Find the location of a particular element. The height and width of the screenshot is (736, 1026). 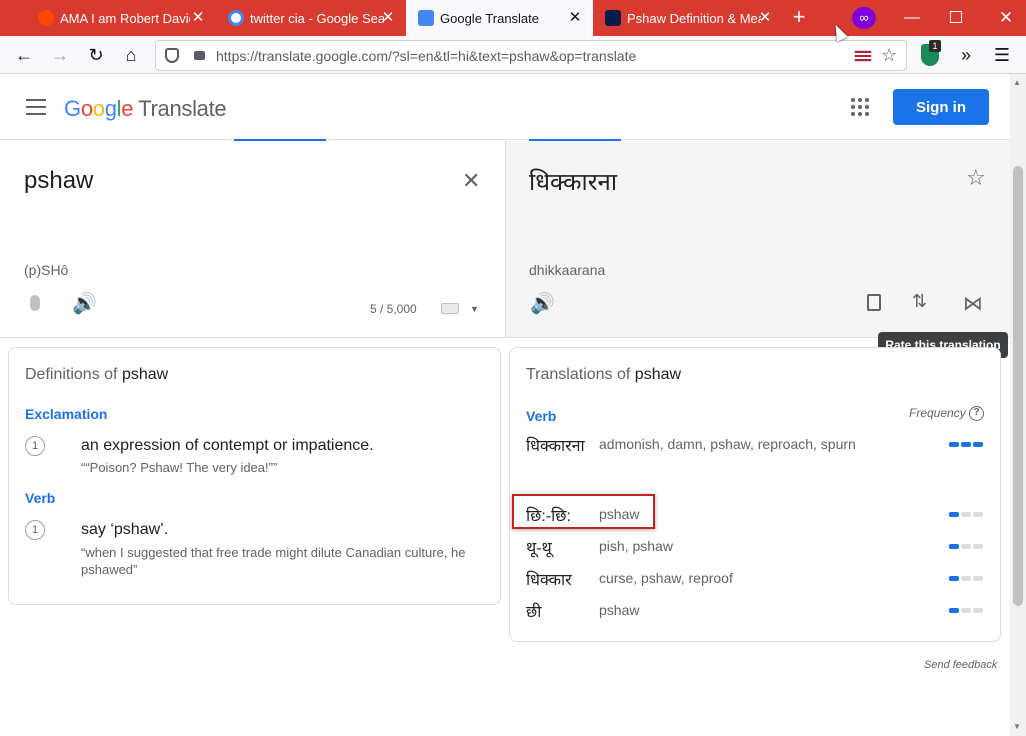

extension-shield-icon: 1 is located at coordinates (931, 53).